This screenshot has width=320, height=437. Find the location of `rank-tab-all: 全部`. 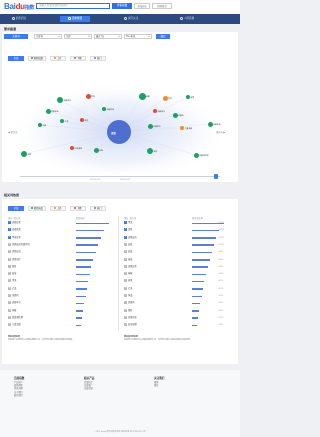

rank-tab-all: 全部 is located at coordinates (16, 208).